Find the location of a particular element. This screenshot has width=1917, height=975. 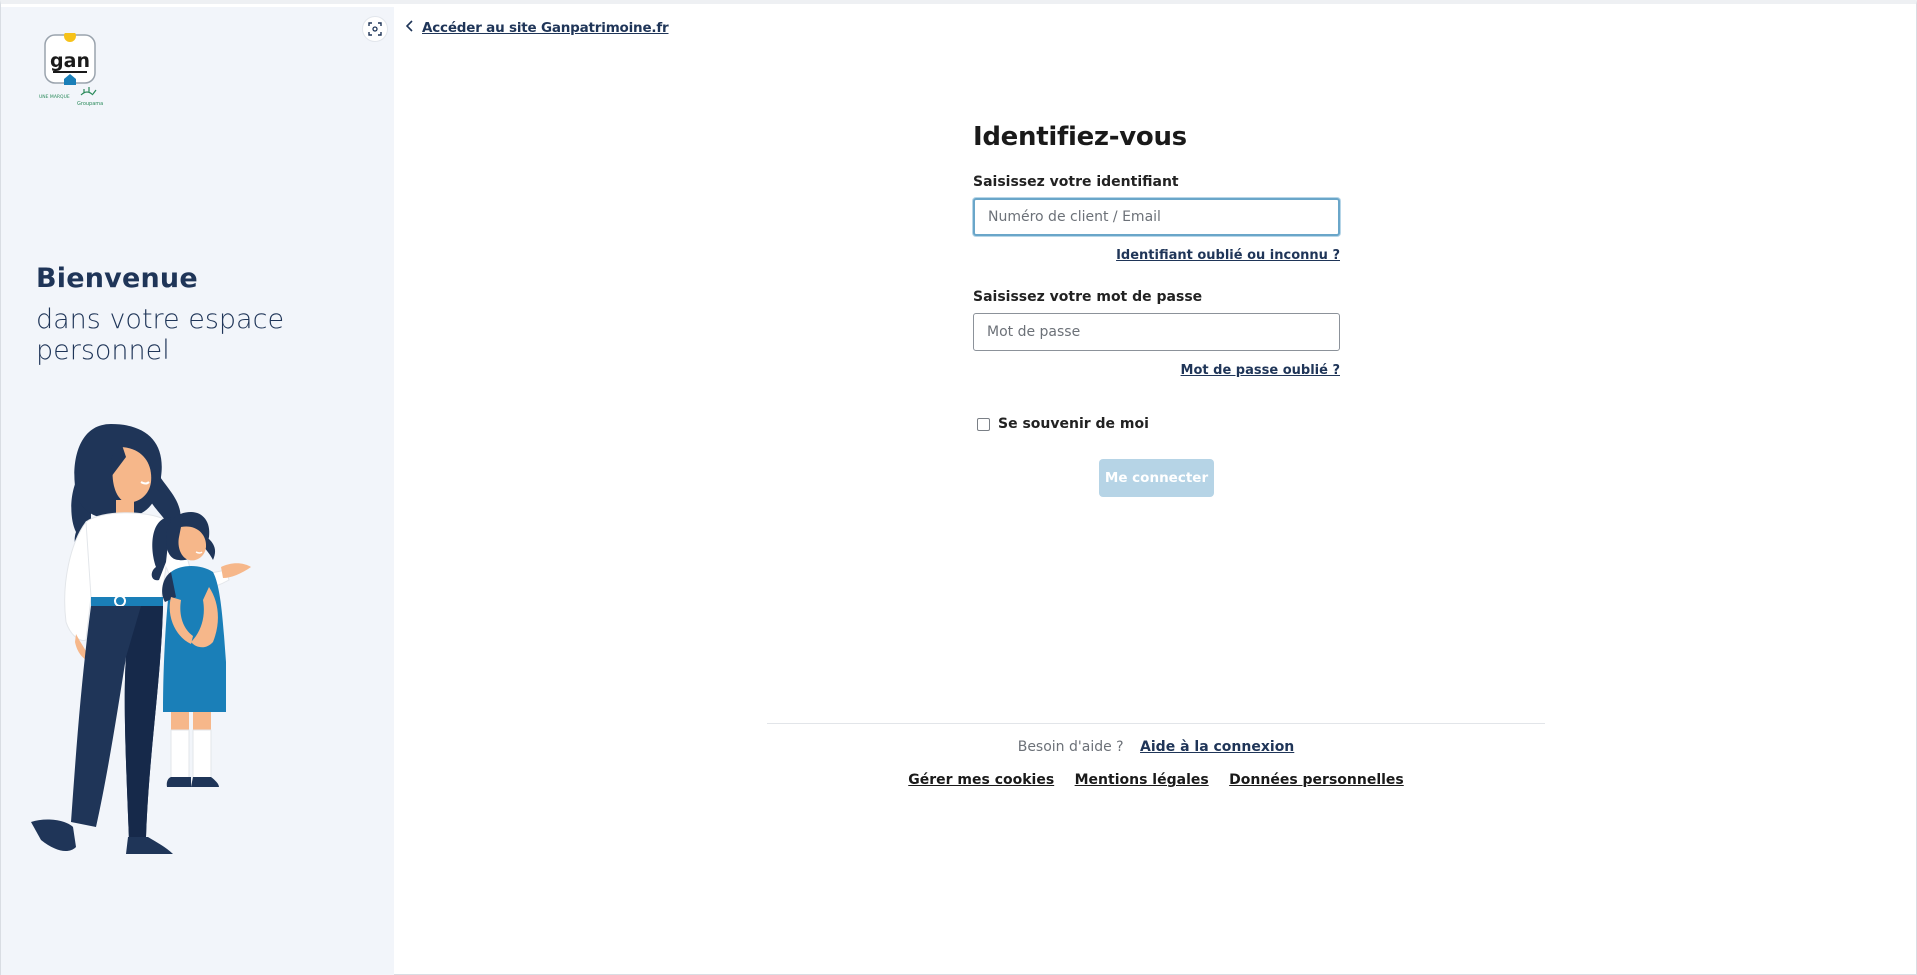

legal-notice-link: Mentions légales is located at coordinates (1142, 780).